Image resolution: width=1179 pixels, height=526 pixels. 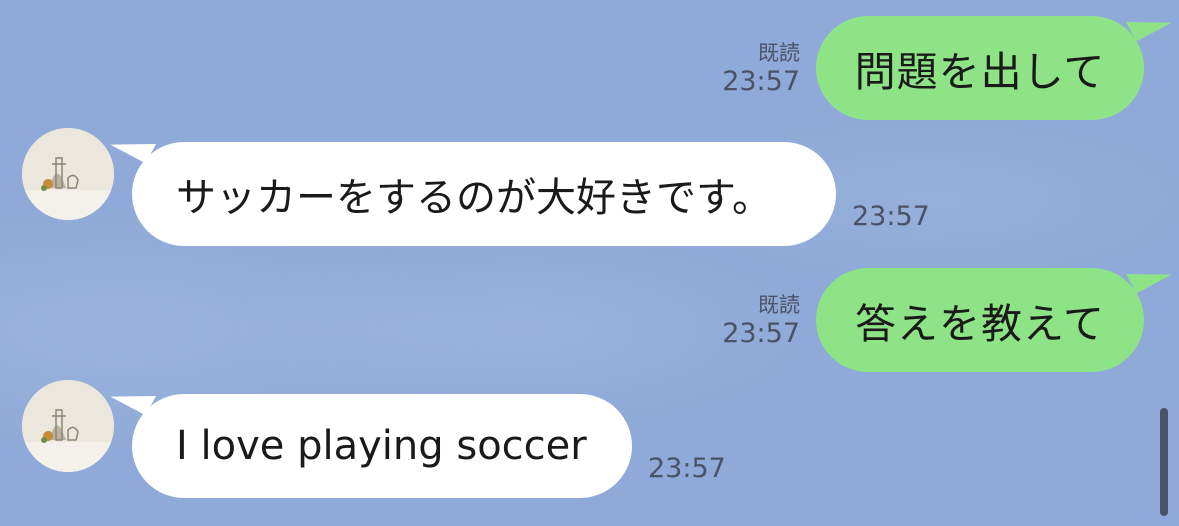 I want to click on outgoing-message-bubble: 問題を出して, so click(x=994, y=61).